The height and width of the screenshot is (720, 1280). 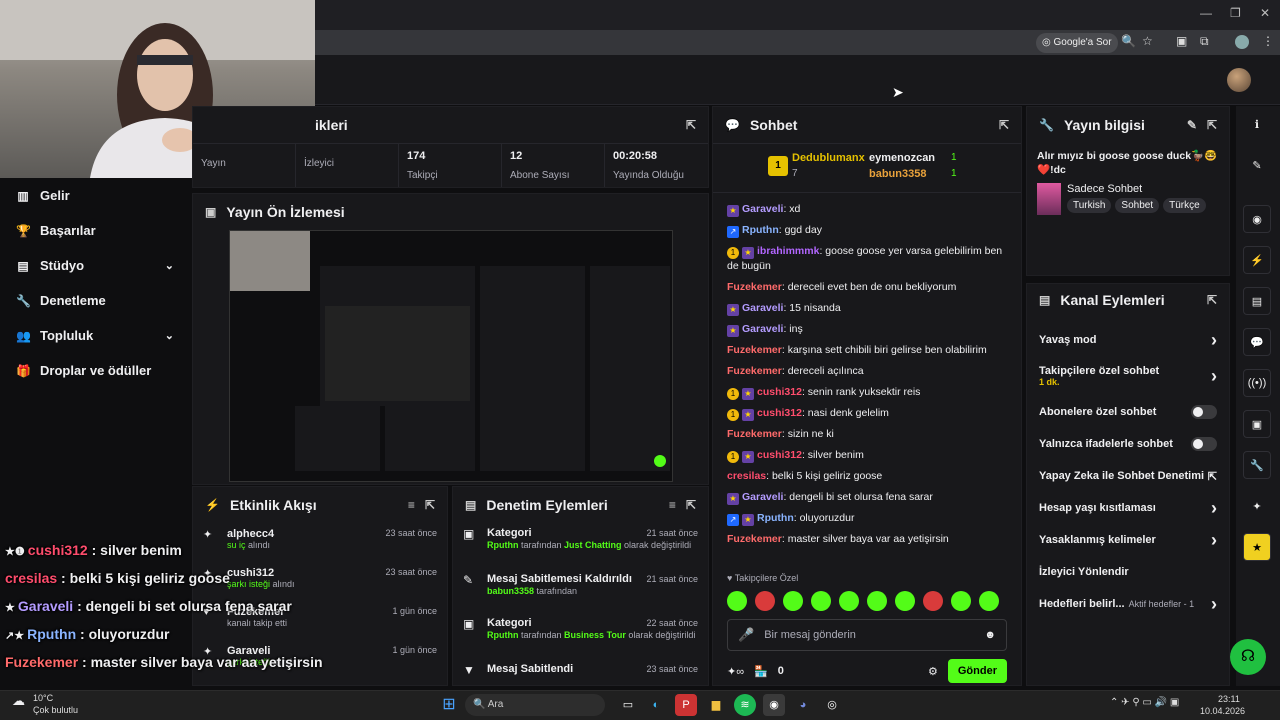 What do you see at coordinates (1137, 205) in the screenshot?
I see `tag-pill: Sohbet` at bounding box center [1137, 205].